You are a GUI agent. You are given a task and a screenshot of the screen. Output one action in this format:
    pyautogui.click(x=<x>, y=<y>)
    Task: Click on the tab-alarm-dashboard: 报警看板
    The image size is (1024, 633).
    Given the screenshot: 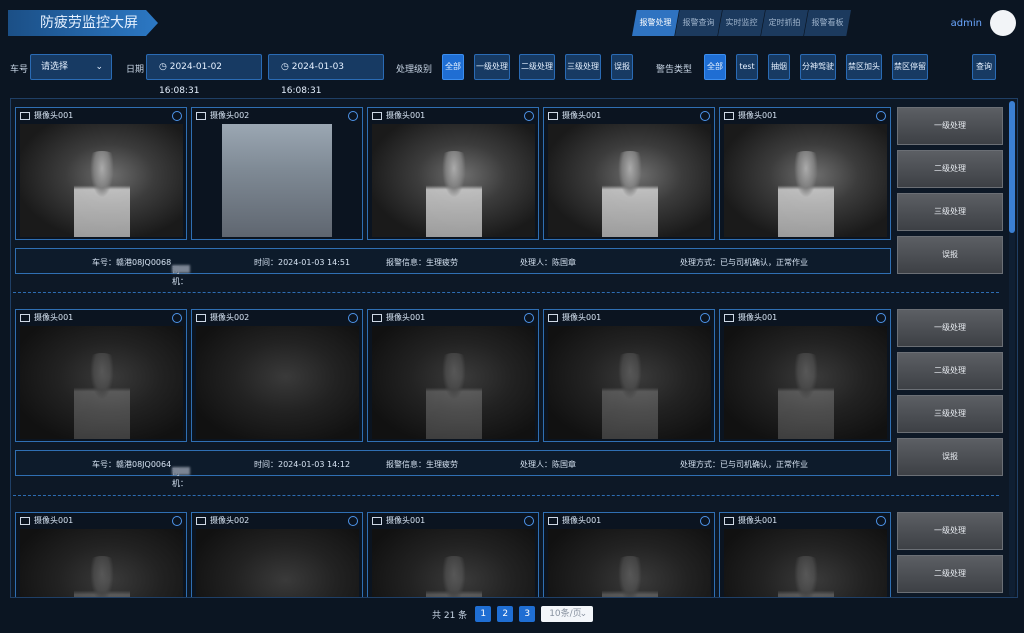 What is the action you would take?
    pyautogui.click(x=827, y=23)
    